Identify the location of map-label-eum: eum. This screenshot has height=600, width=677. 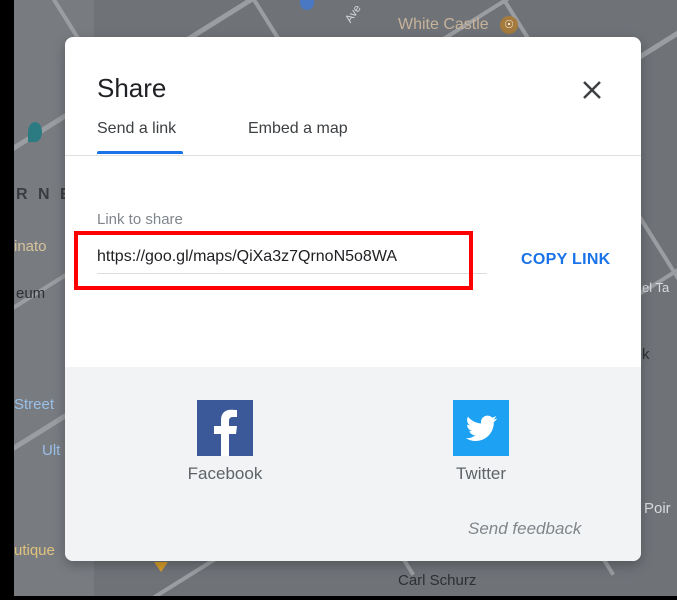
(31, 293).